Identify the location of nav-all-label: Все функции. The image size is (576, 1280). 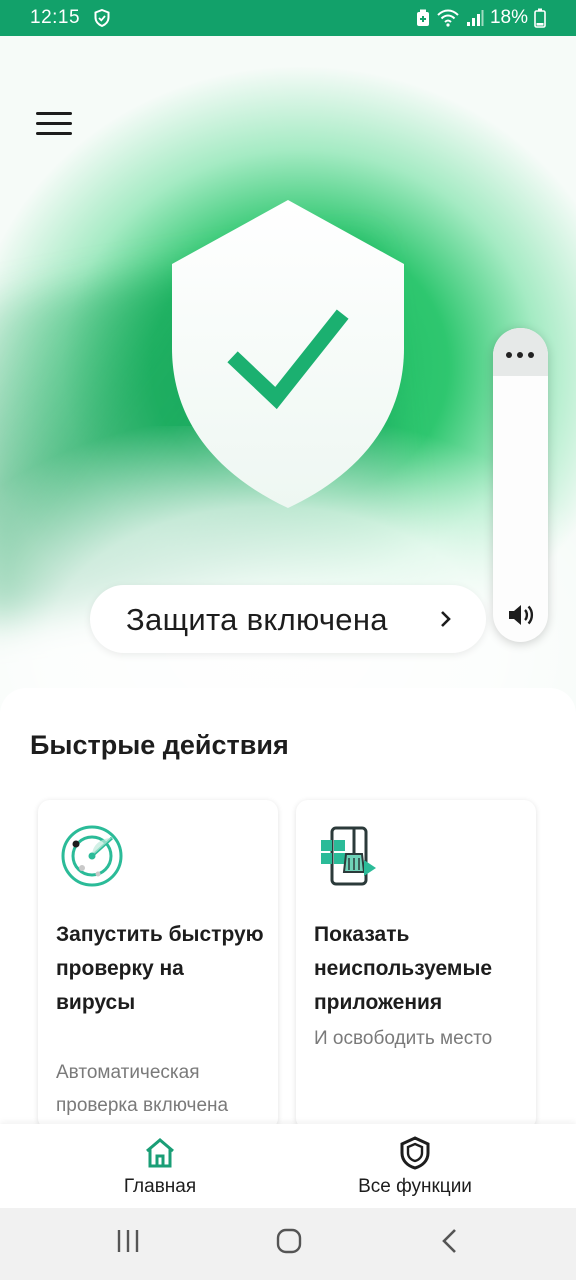
(415, 1186).